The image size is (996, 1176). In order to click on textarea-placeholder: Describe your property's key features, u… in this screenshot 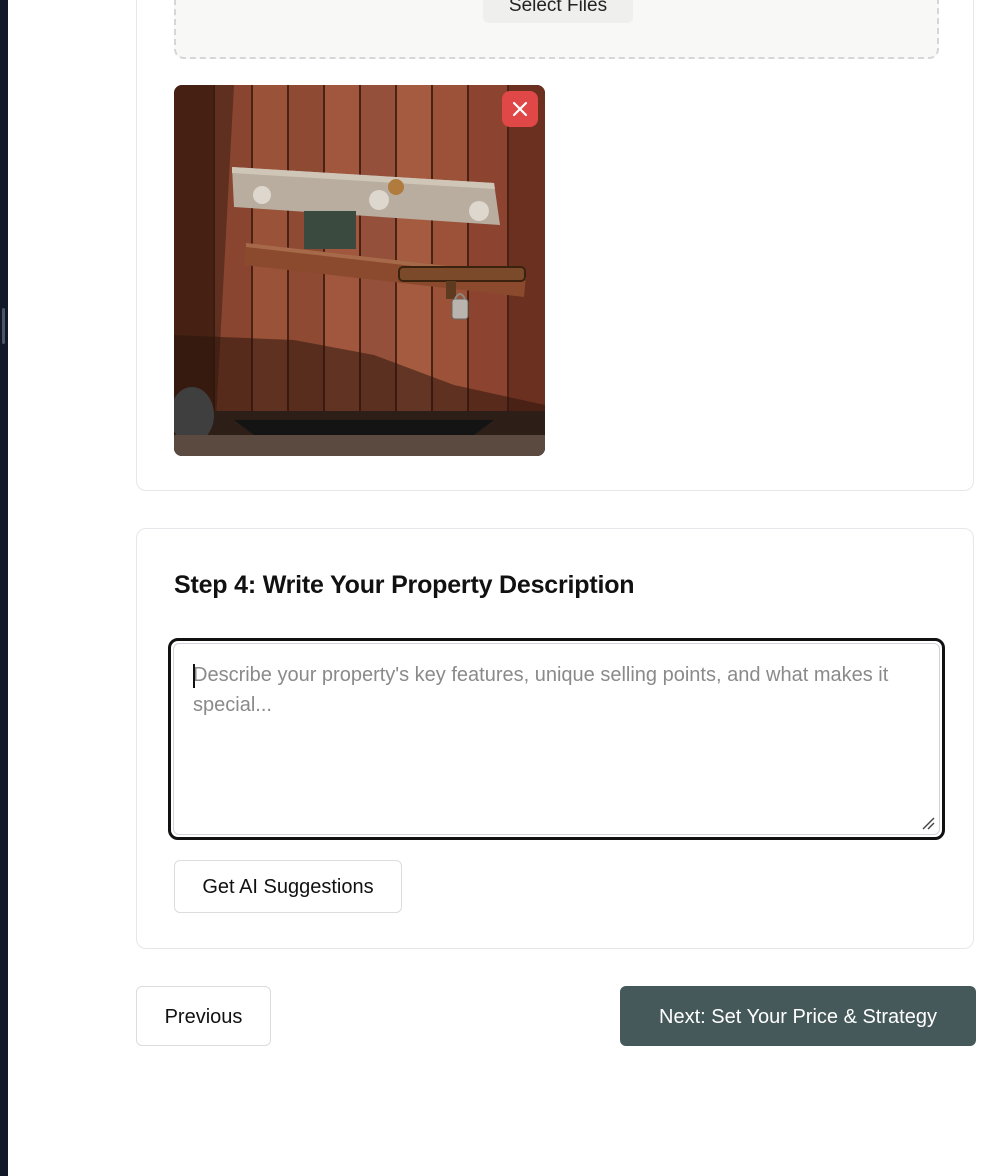, I will do `click(541, 690)`.